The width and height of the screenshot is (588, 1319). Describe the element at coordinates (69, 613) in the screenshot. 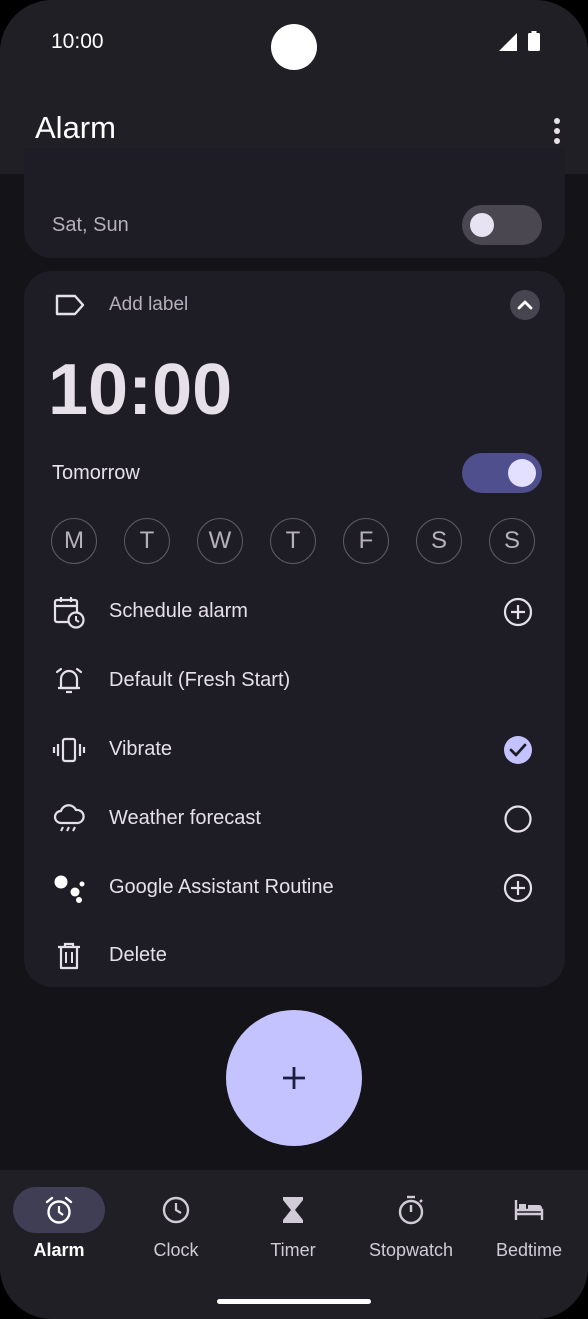

I see `calendar-clock-icon` at that location.